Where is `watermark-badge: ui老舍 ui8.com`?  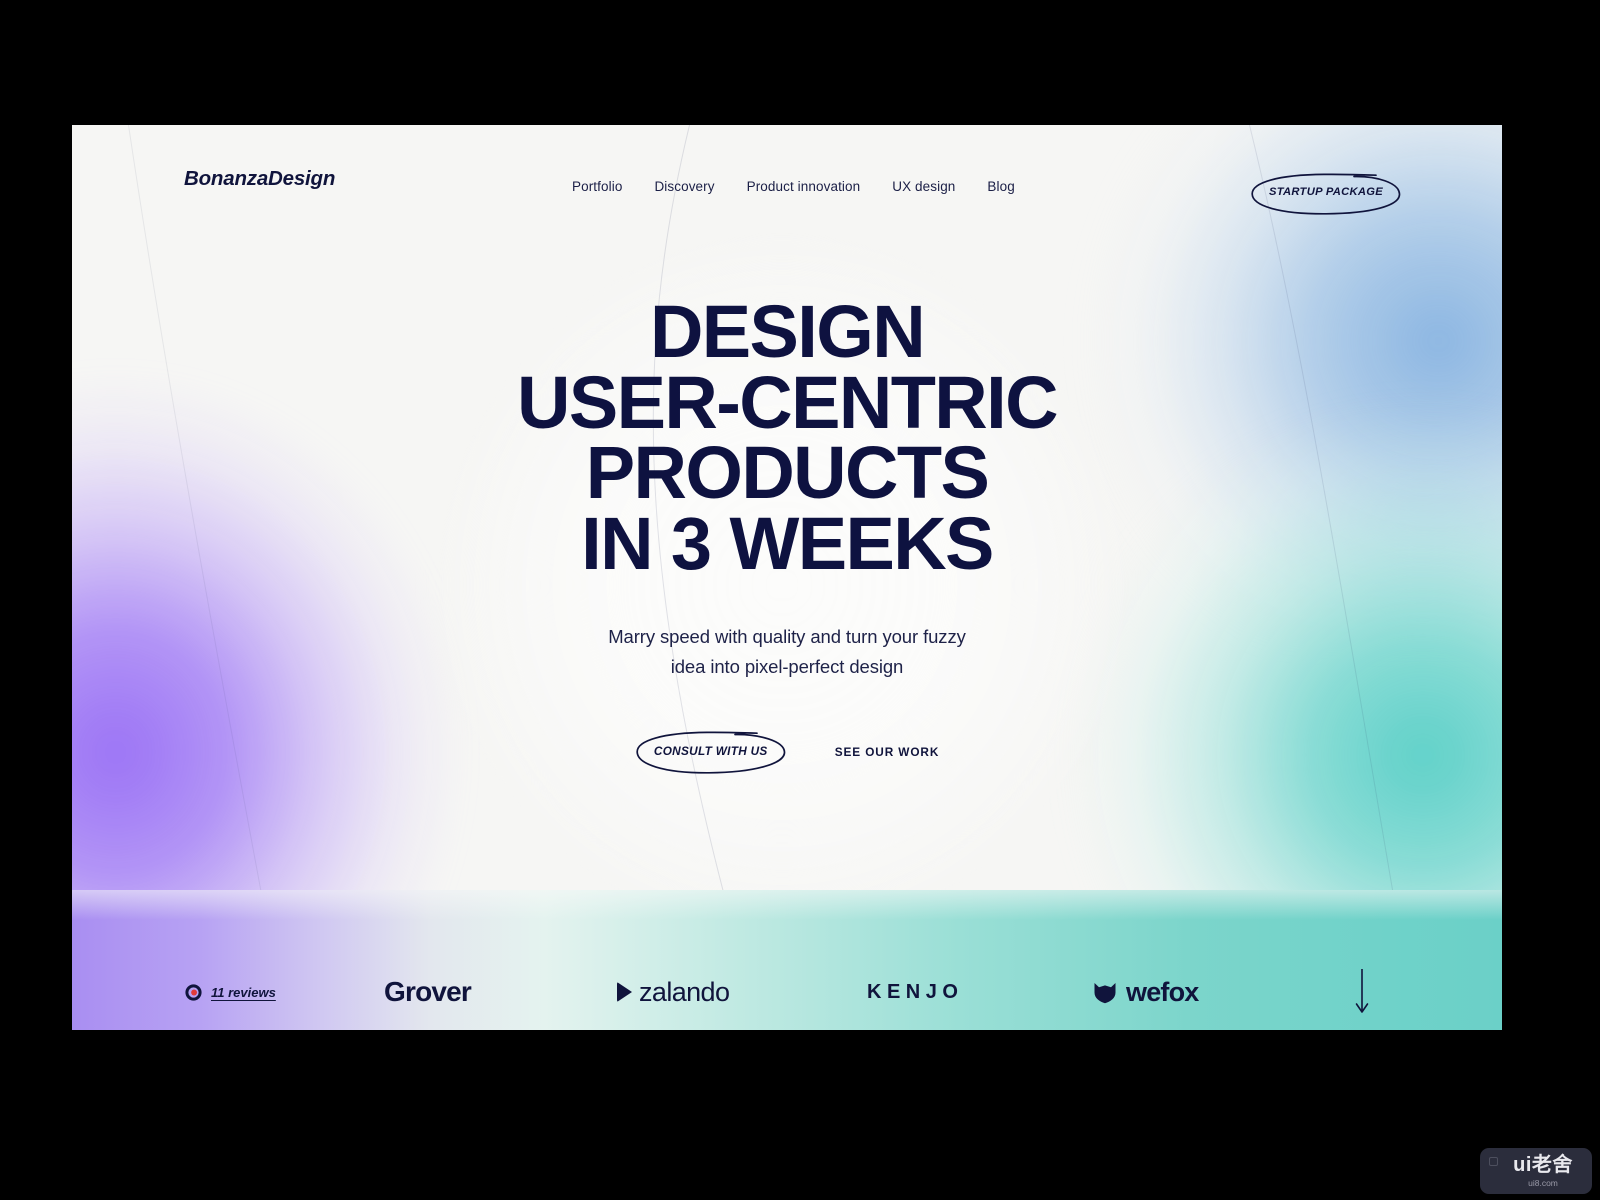 watermark-badge: ui老舍 ui8.com is located at coordinates (1536, 1171).